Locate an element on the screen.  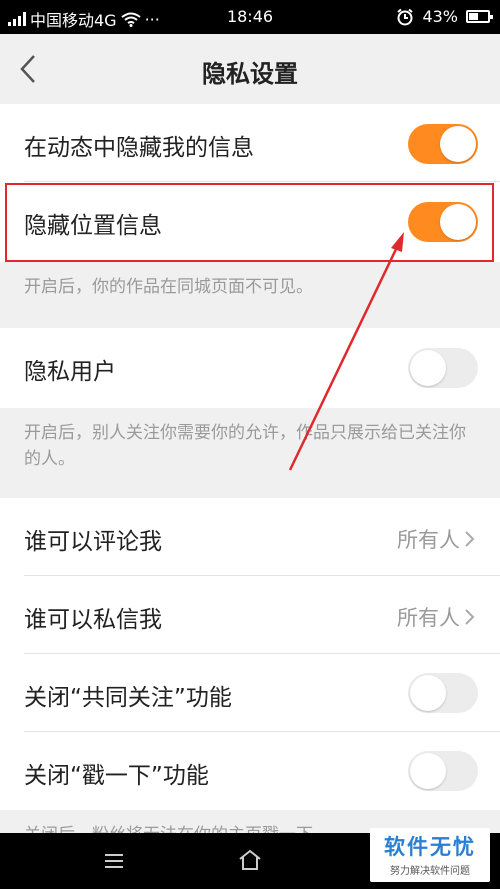
home-icon is located at coordinates (250, 860).